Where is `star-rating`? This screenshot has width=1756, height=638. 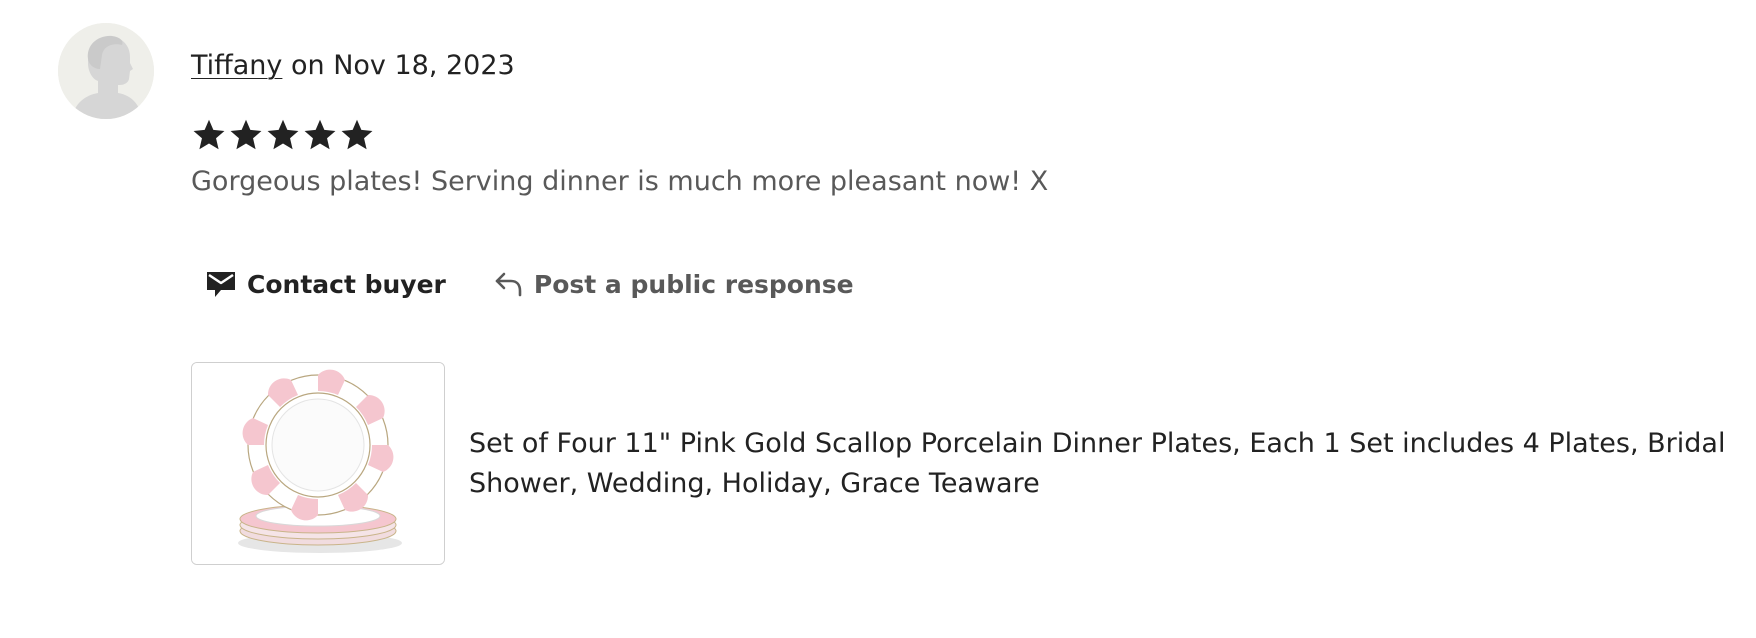
star-rating is located at coordinates (283, 135).